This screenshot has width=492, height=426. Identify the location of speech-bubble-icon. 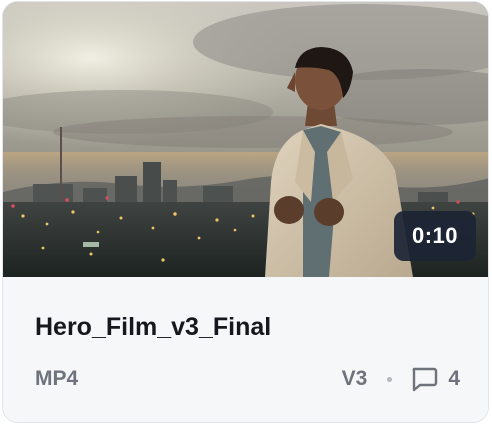
(425, 379).